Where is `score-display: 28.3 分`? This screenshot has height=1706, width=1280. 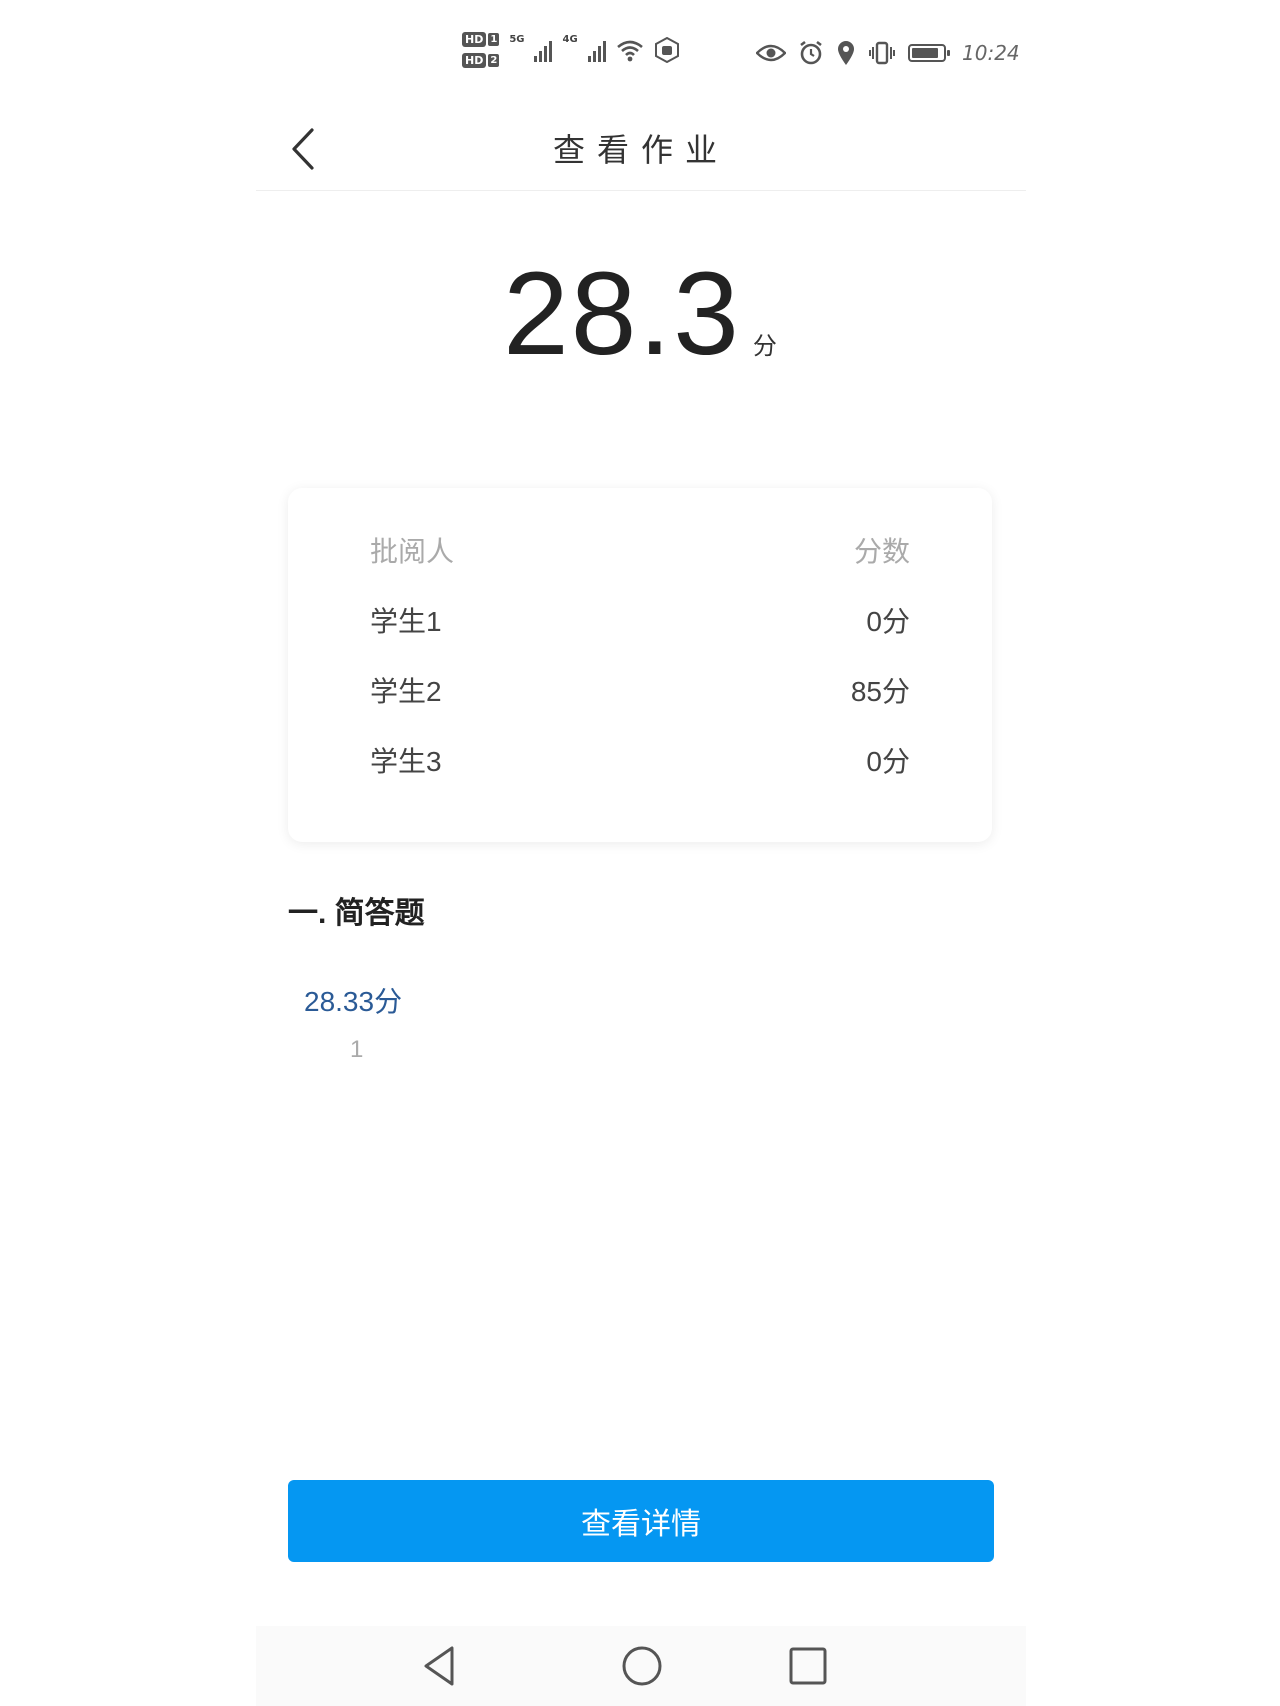
score-display: 28.3 分 is located at coordinates (640, 314).